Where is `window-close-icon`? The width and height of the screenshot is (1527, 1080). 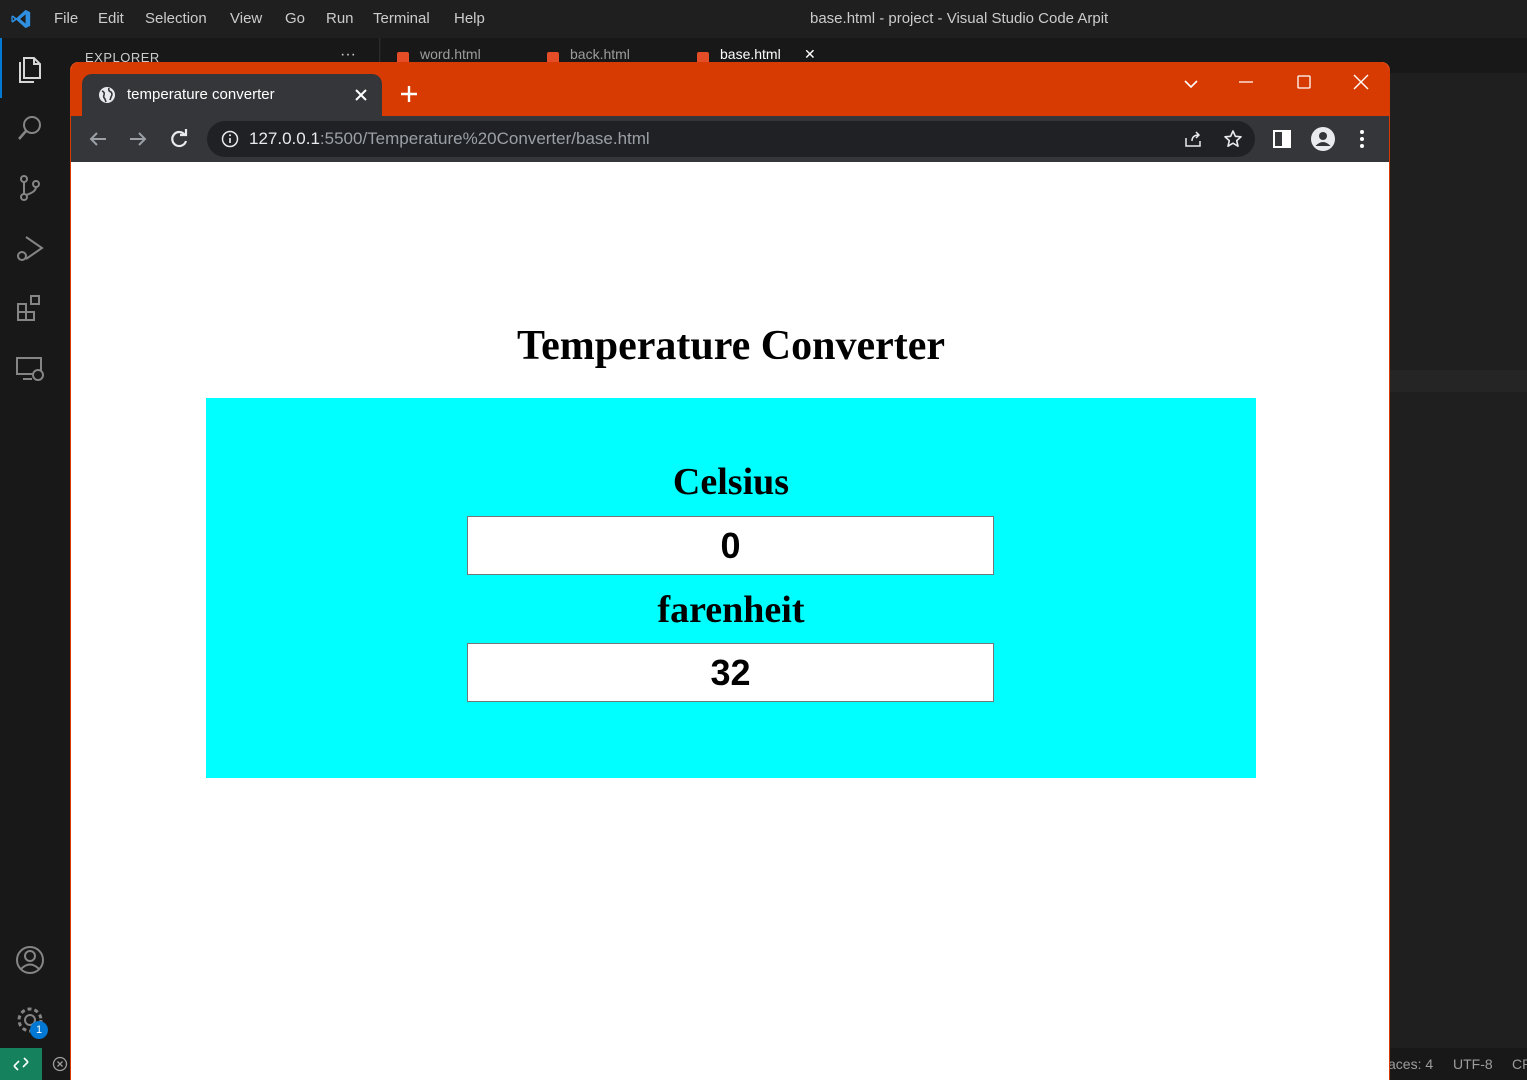 window-close-icon is located at coordinates (1361, 82).